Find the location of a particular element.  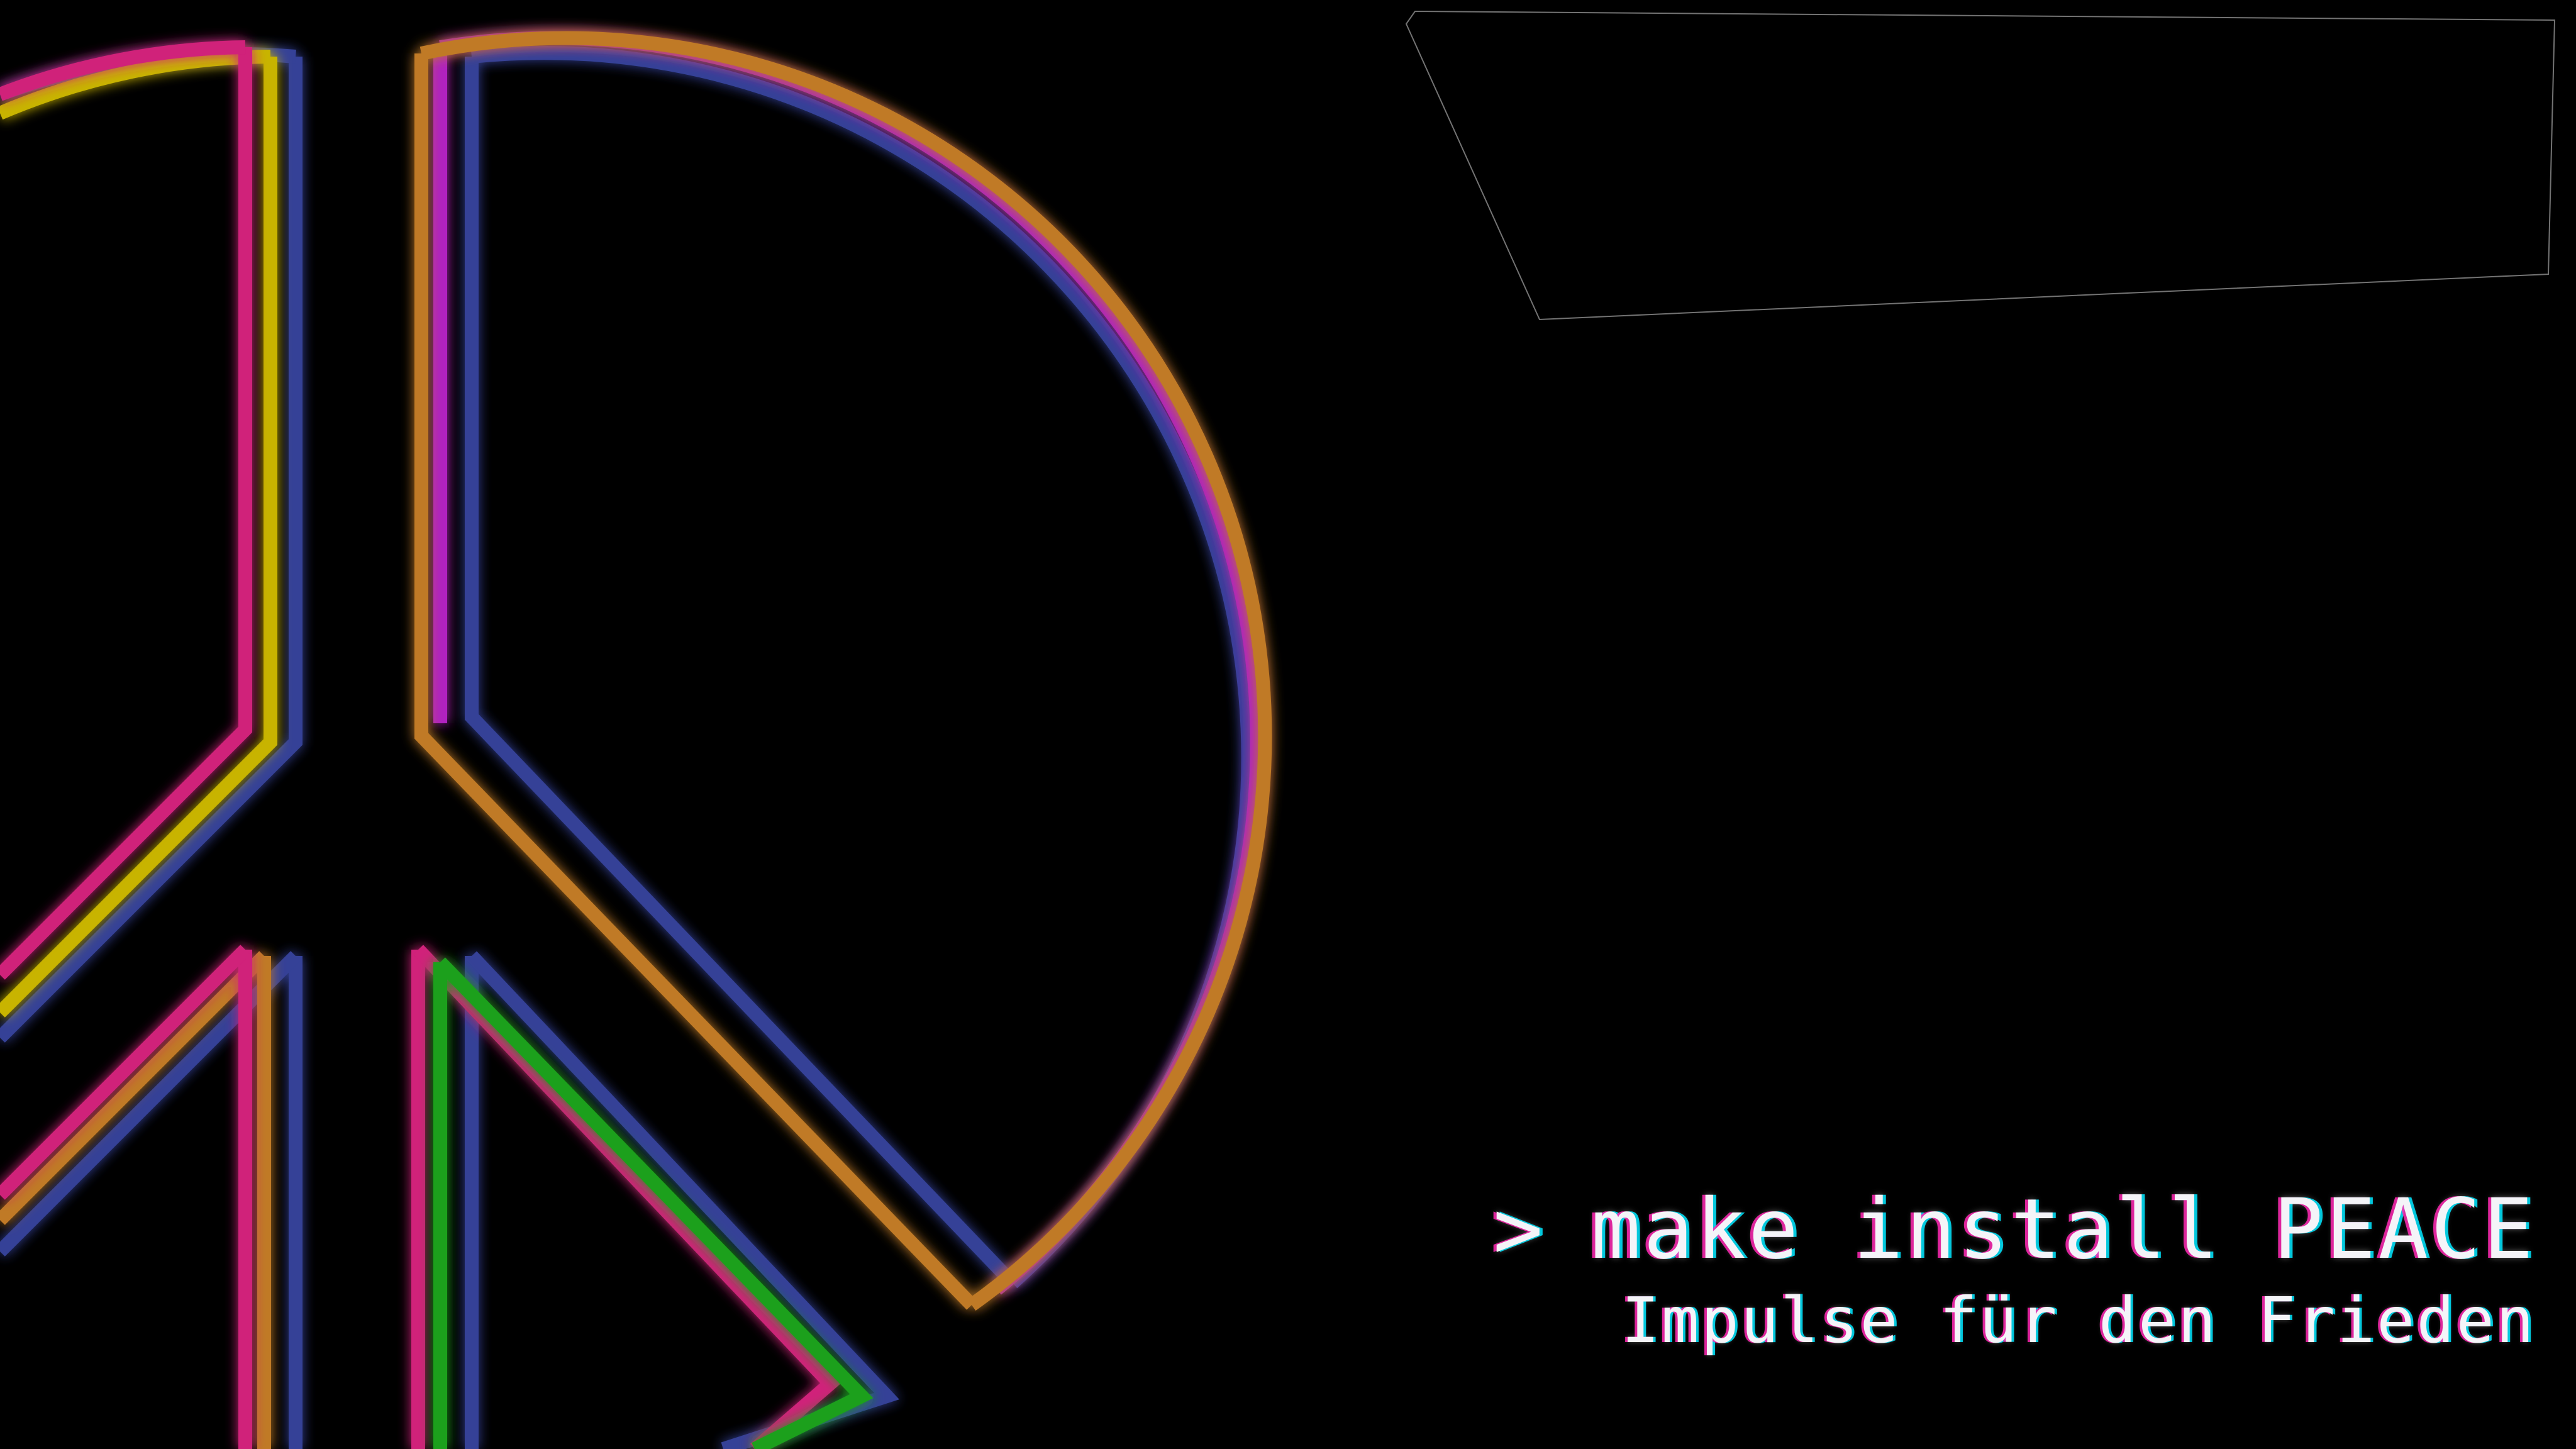

command-line: > make install PEACE is located at coordinates (2014, 1229).